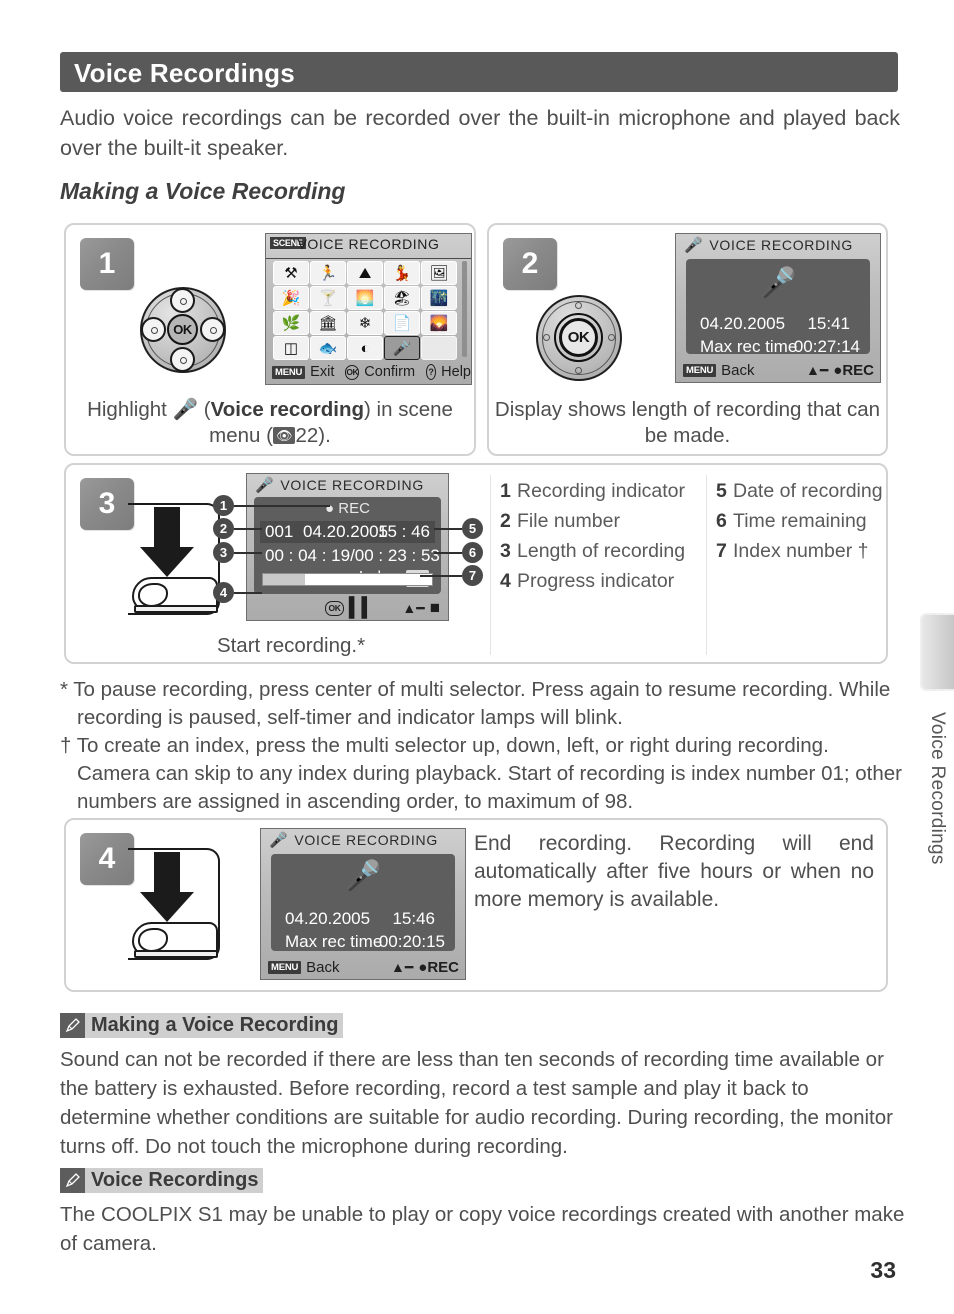 The width and height of the screenshot is (954, 1314). Describe the element at coordinates (431, 372) in the screenshot. I see `help-button-chip: ?` at that location.